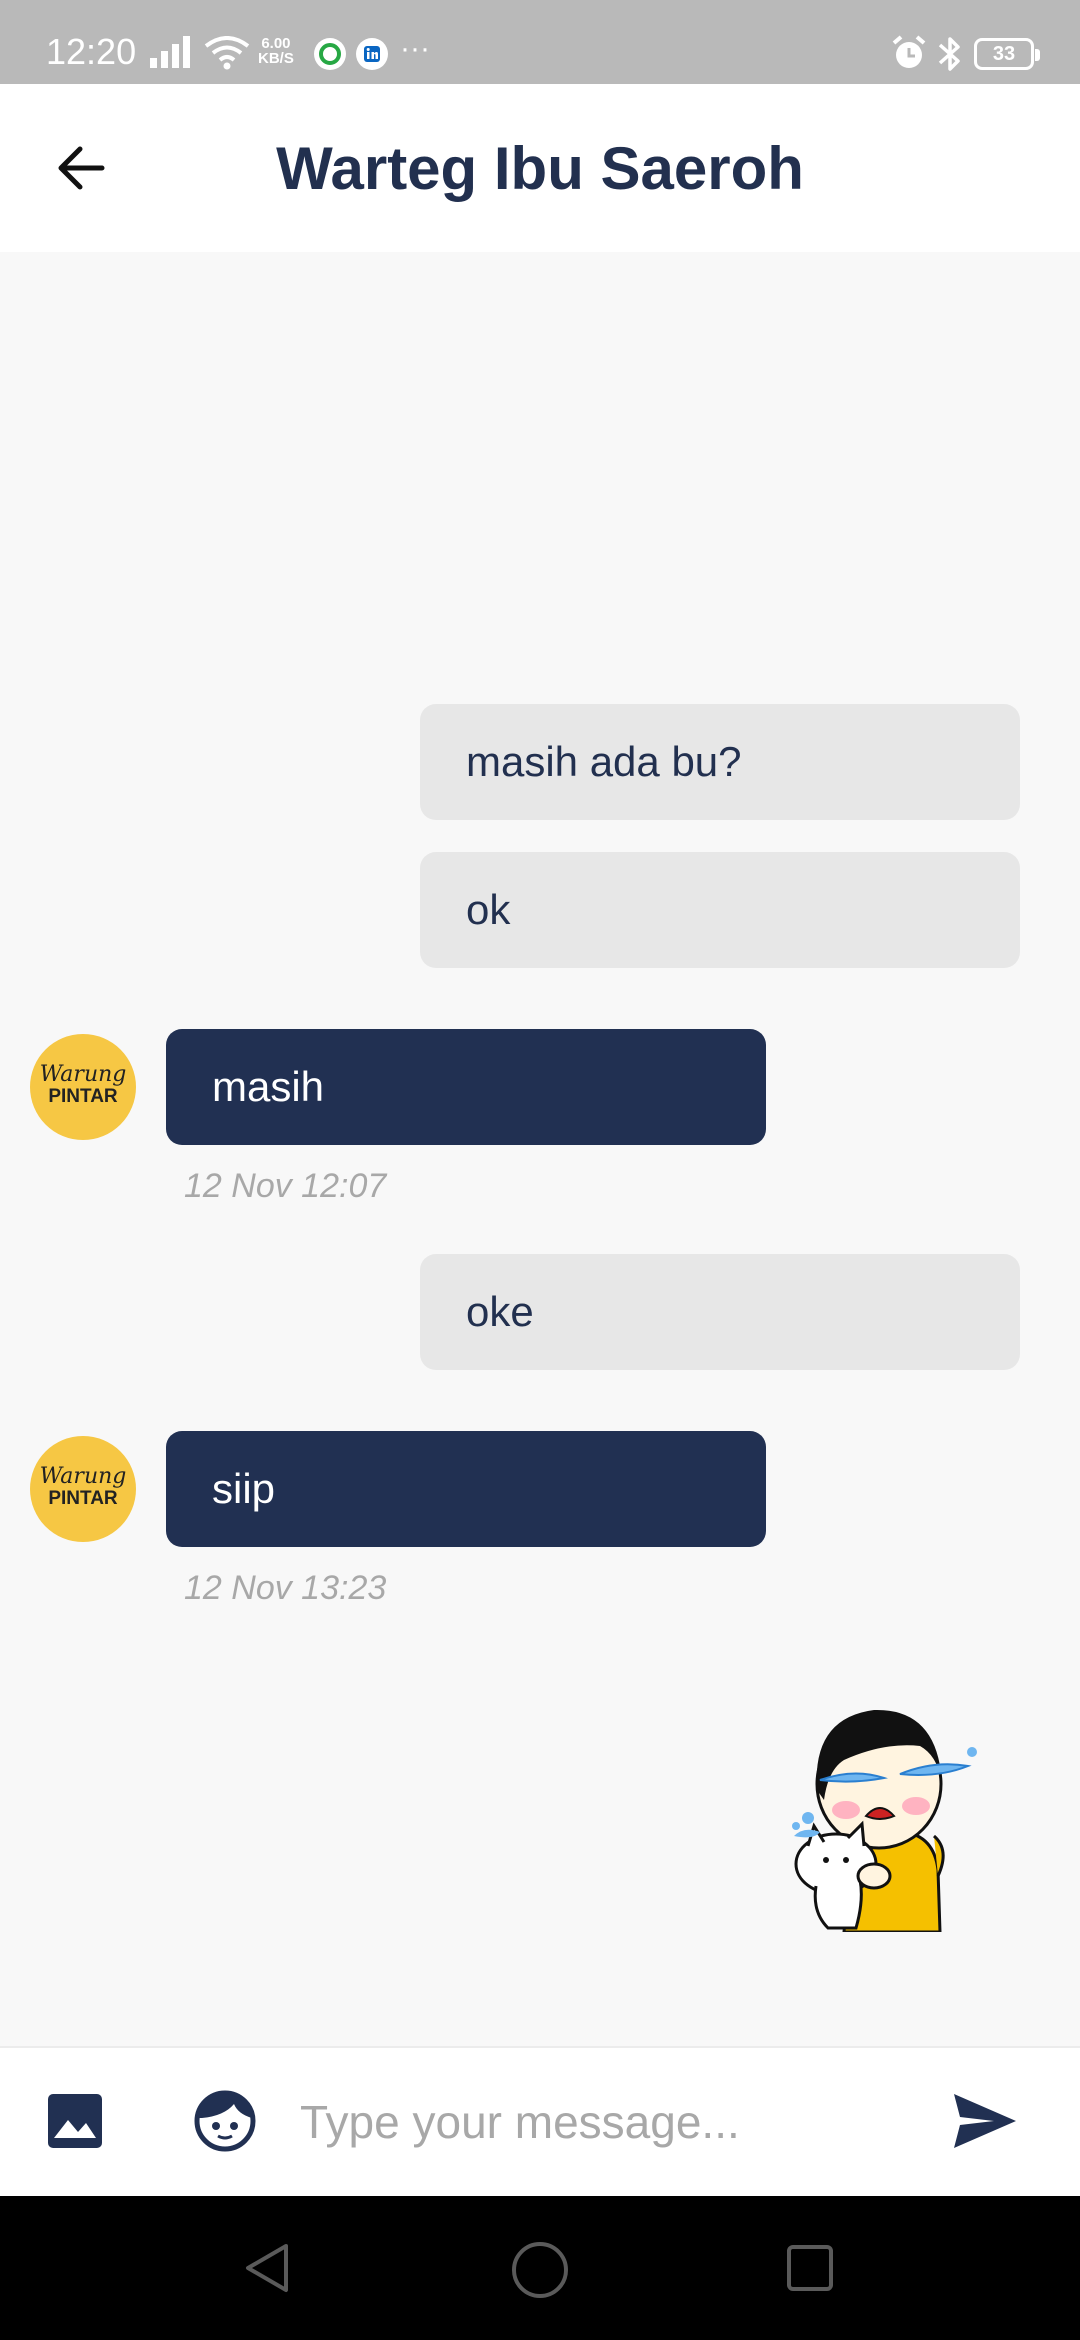 This screenshot has width=1080, height=2340. I want to click on alarm-icon, so click(909, 51).